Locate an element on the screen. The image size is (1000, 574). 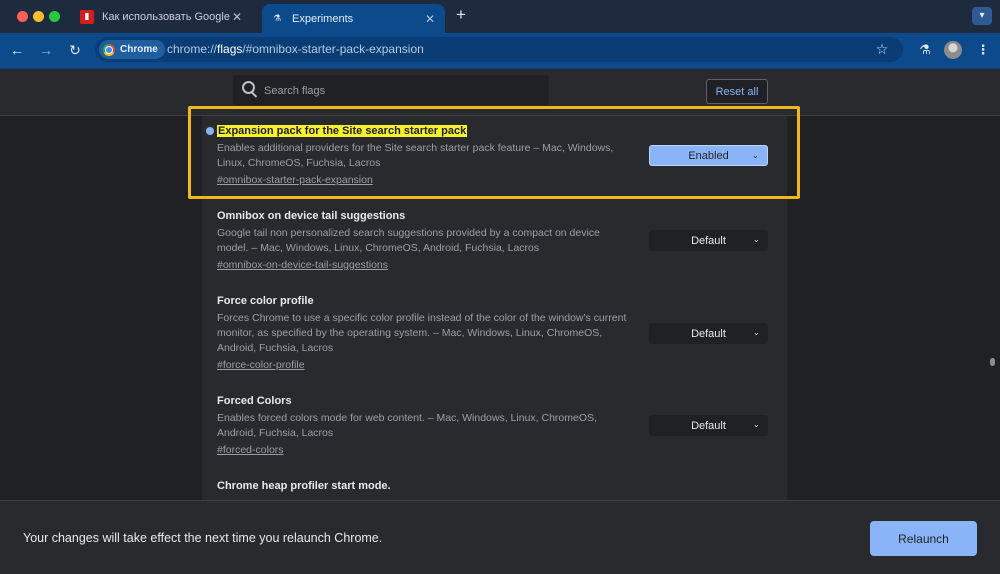
search-flags-box is located at coordinates (391, 90).